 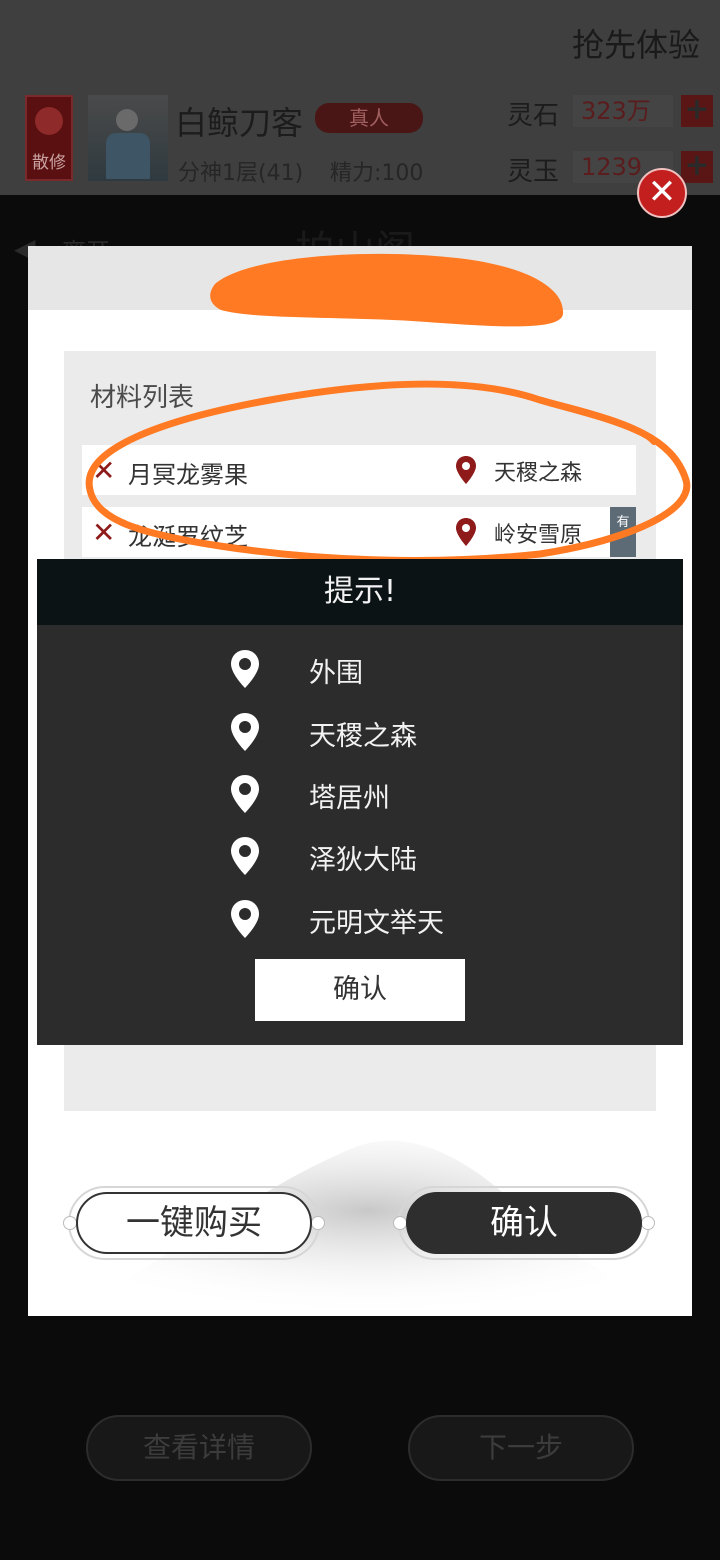 What do you see at coordinates (369, 118) in the screenshot?
I see `real-person-badge: 真人` at bounding box center [369, 118].